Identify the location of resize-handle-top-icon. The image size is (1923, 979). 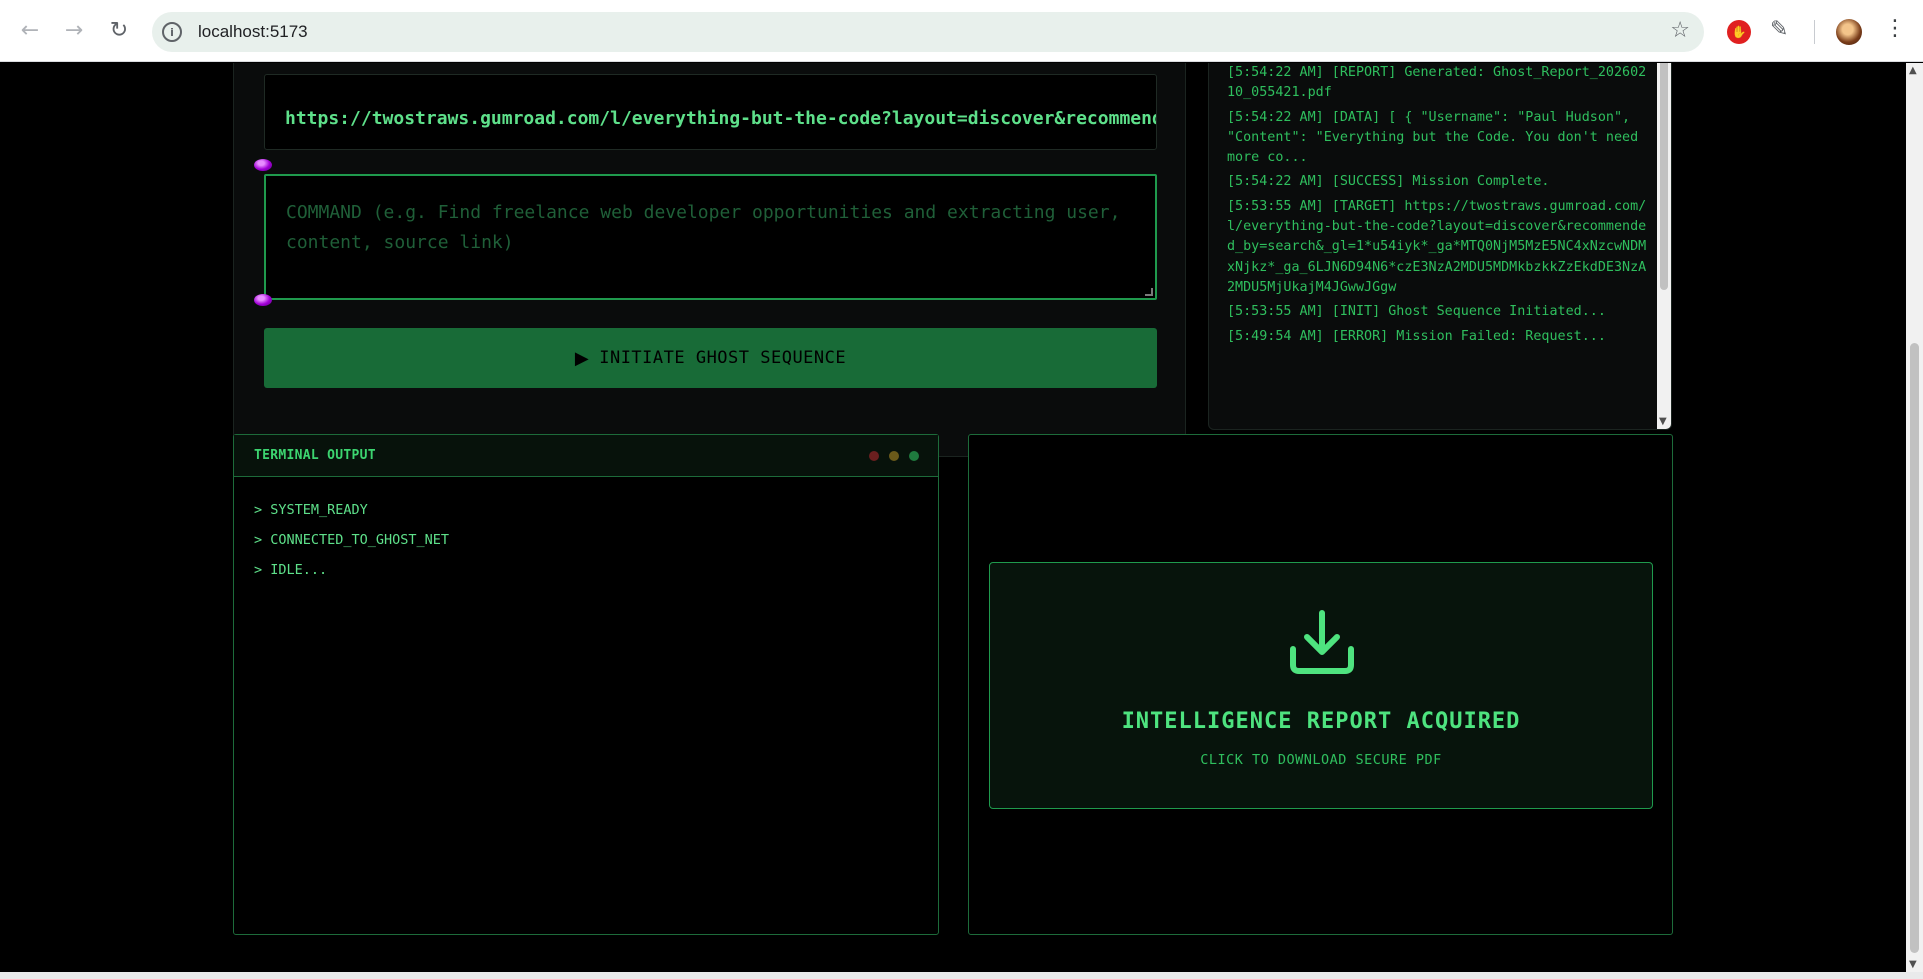
(263, 165).